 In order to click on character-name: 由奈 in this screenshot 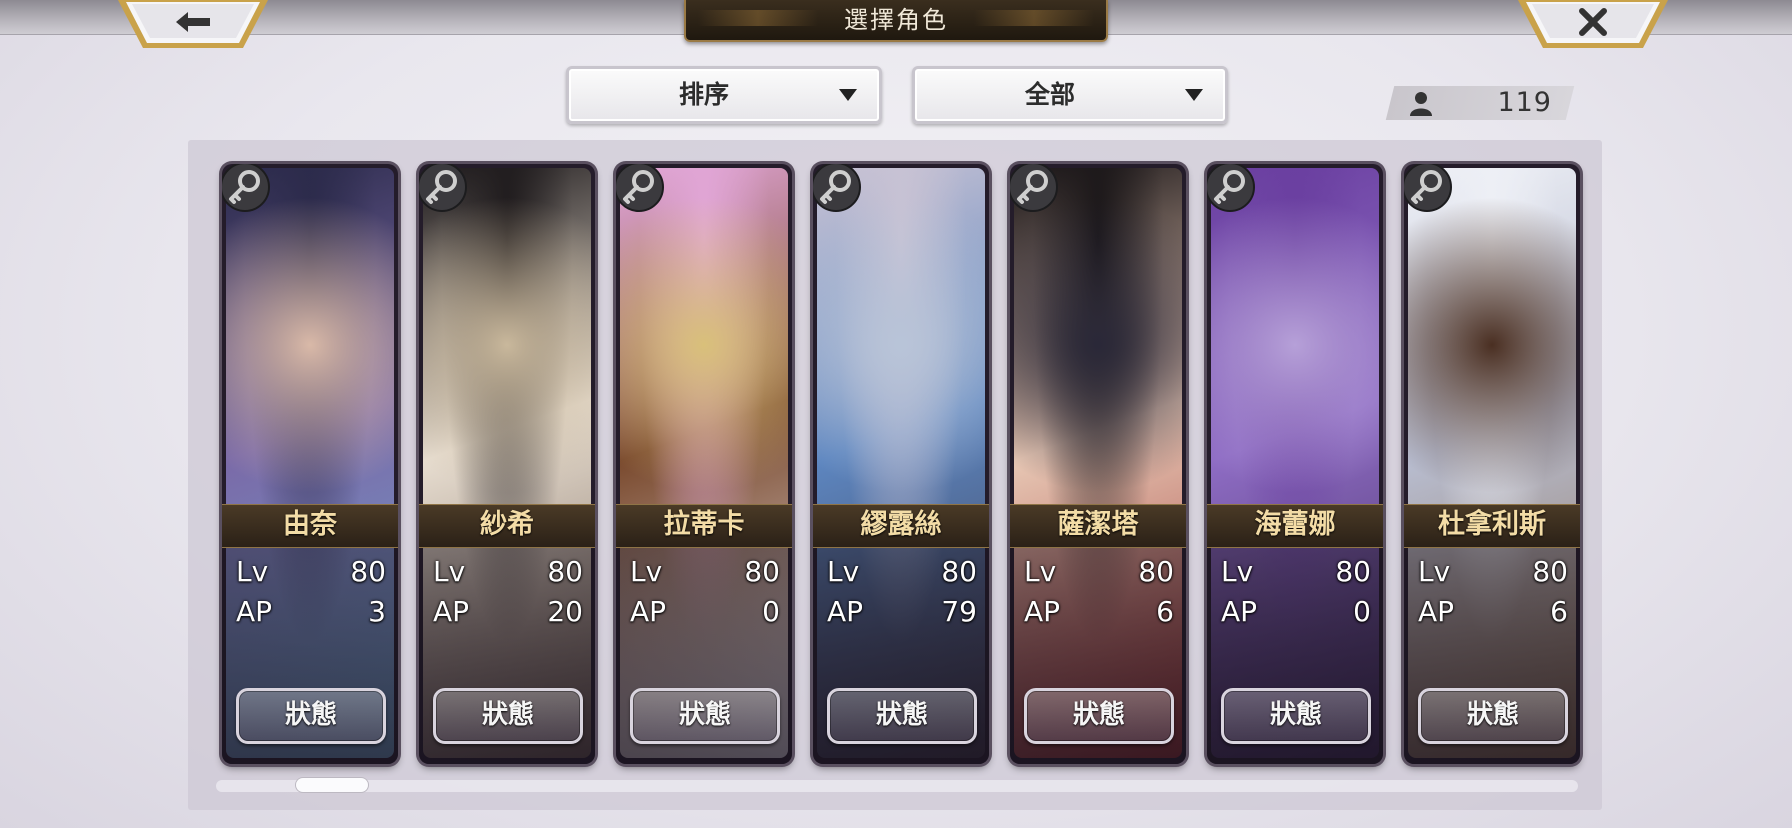, I will do `click(310, 524)`.